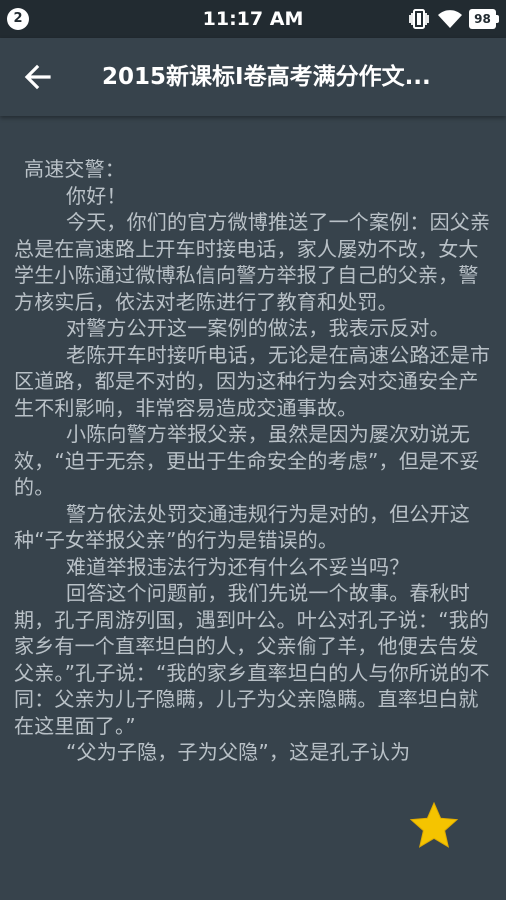 The height and width of the screenshot is (900, 506). I want to click on favorite-star-button, so click(434, 826).